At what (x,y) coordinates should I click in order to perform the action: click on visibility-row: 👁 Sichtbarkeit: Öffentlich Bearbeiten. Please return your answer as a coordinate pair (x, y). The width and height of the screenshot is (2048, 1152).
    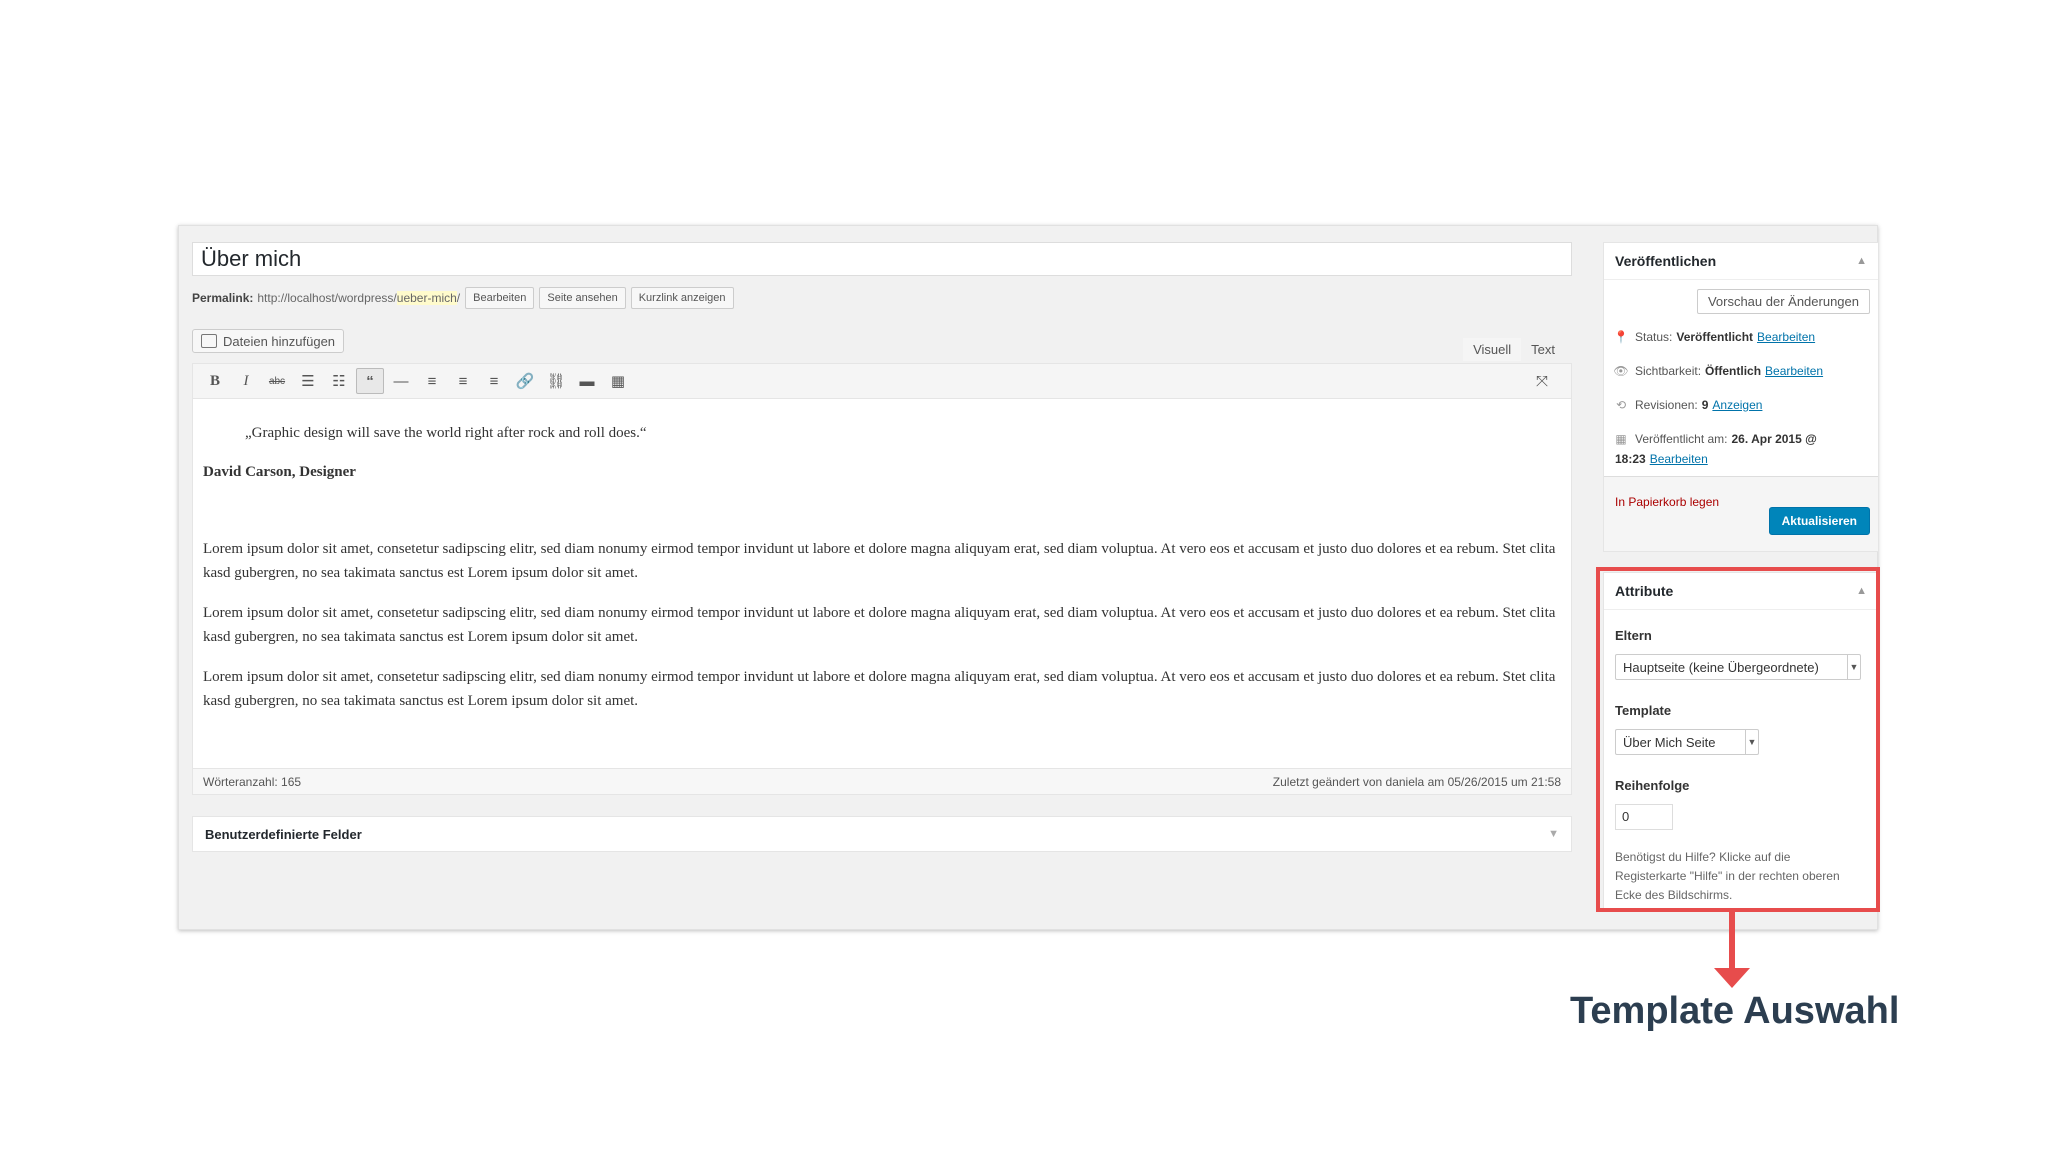
    Looking at the image, I should click on (1718, 371).